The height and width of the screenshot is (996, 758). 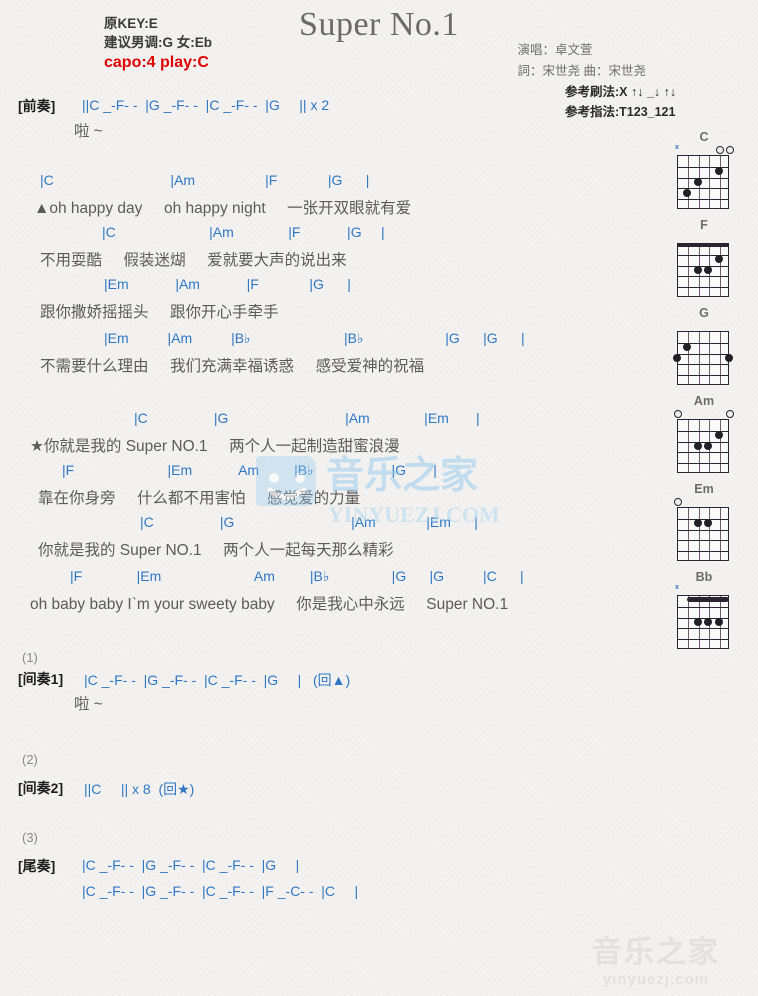 What do you see at coordinates (704, 225) in the screenshot?
I see `chord-diagram-name: F` at bounding box center [704, 225].